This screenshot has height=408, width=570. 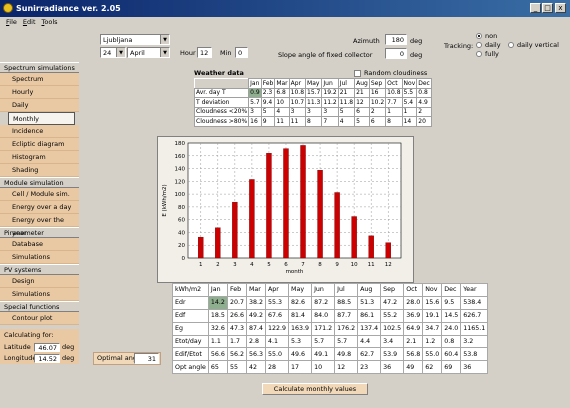 What do you see at coordinates (547, 8) in the screenshot?
I see `maximize-button: □` at bounding box center [547, 8].